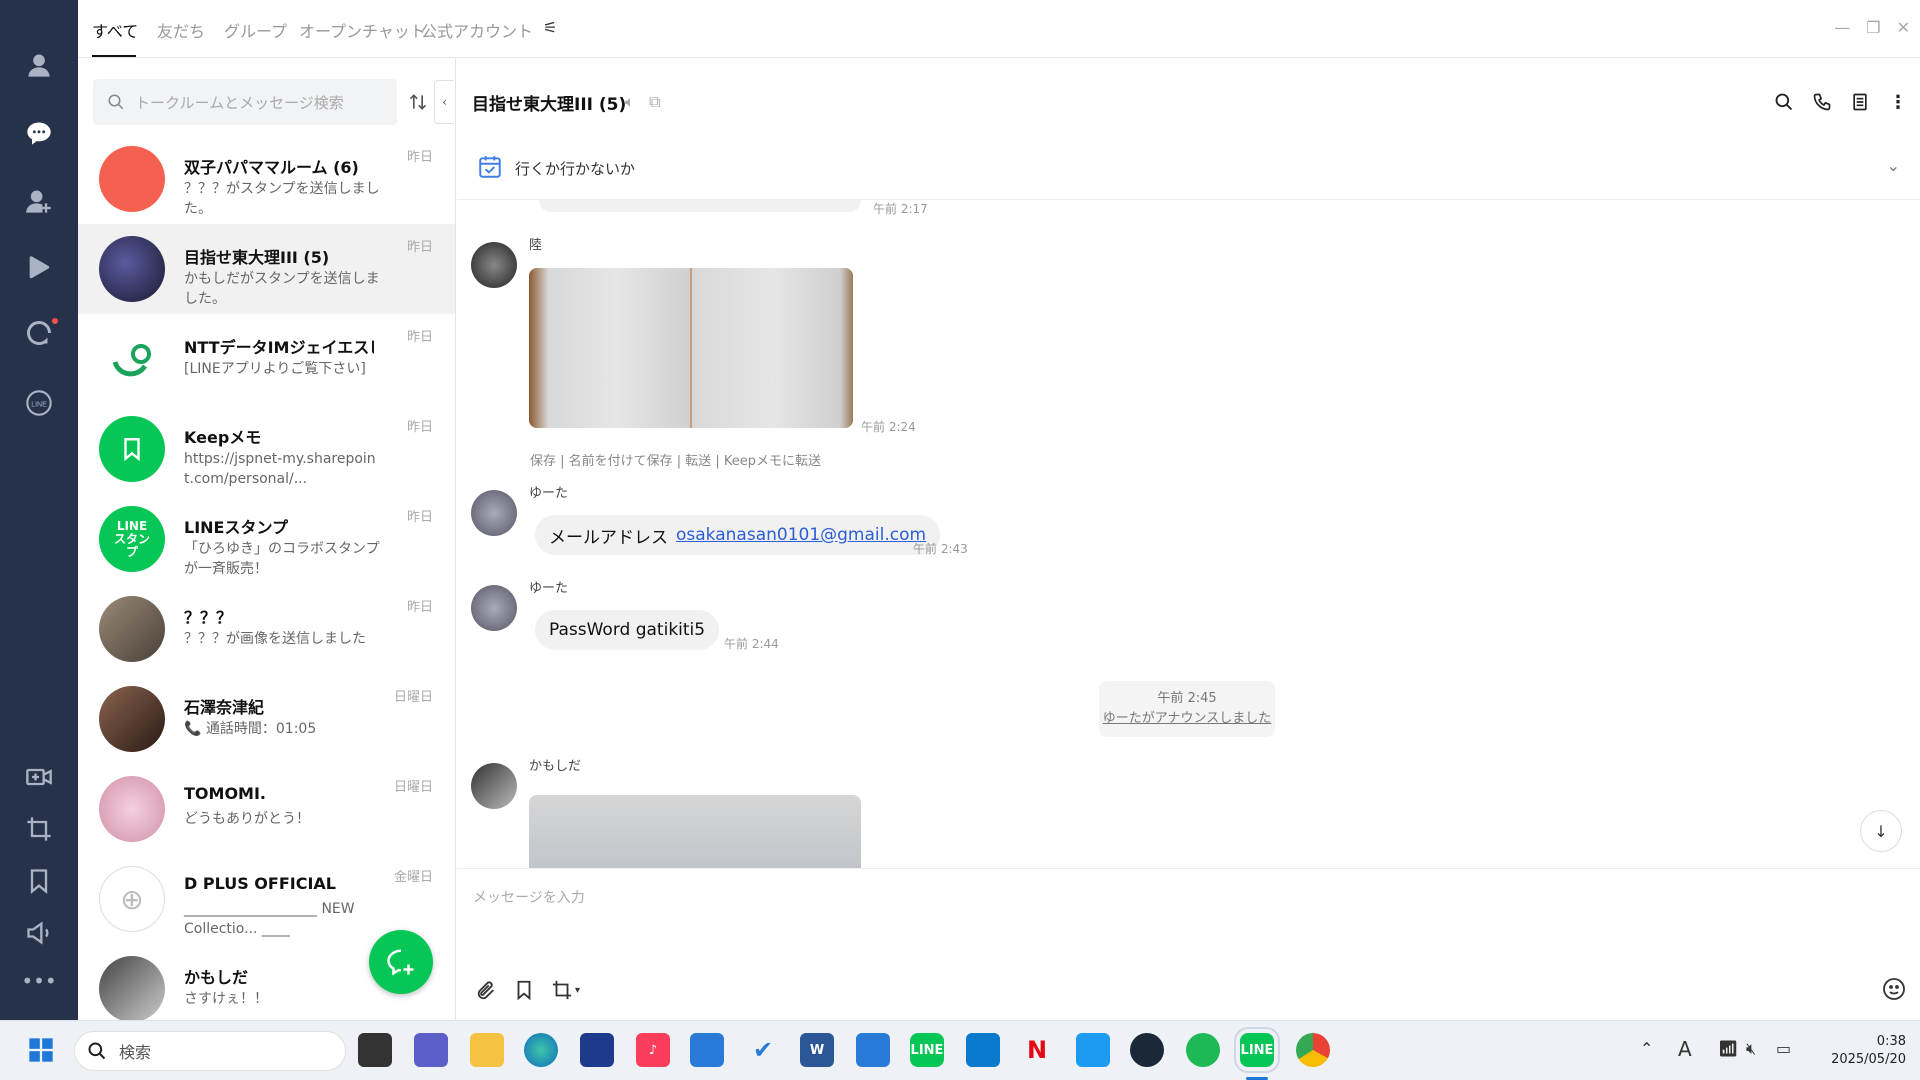  What do you see at coordinates (247, 819) in the screenshot?
I see `room-last-message: どうもありがとう！` at bounding box center [247, 819].